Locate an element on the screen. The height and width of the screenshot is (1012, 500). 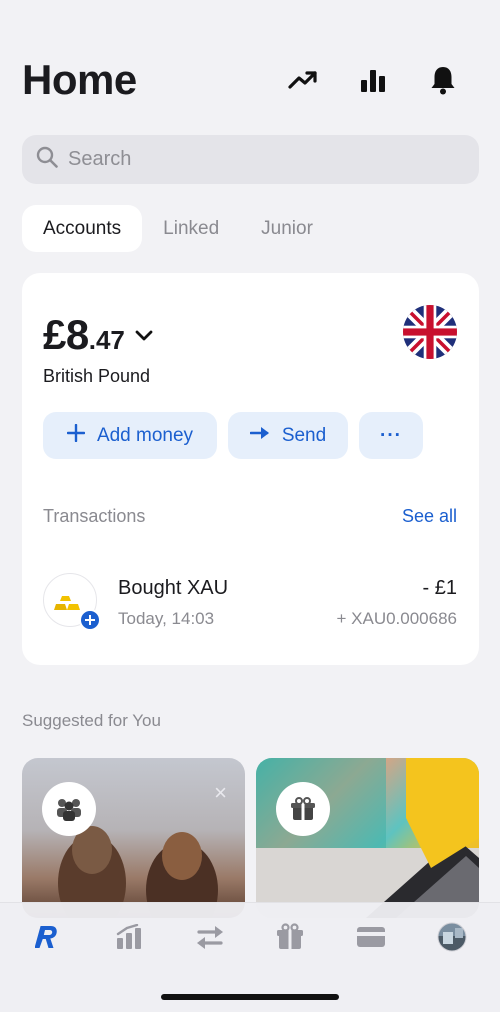
account-tabs: Accounts Linked Junior is located at coordinates (178, 228).